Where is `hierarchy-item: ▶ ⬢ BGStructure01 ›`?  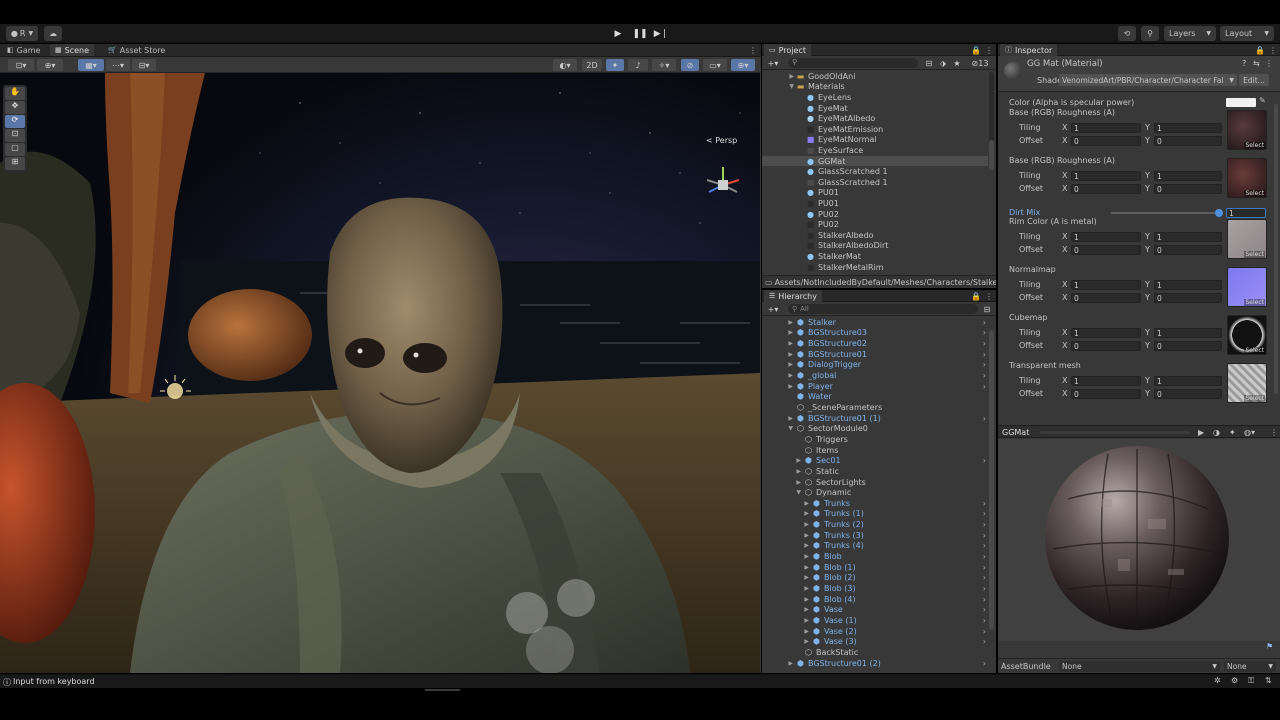 hierarchy-item: ▶ ⬢ BGStructure01 › is located at coordinates (875, 354).